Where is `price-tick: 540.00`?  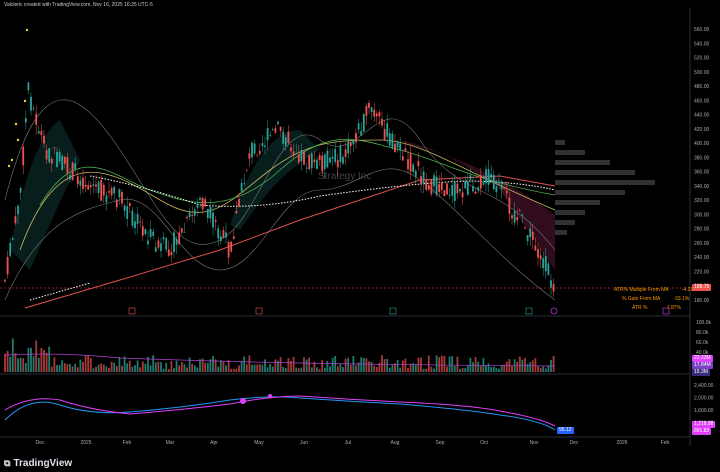
price-tick: 540.00 is located at coordinates (702, 44).